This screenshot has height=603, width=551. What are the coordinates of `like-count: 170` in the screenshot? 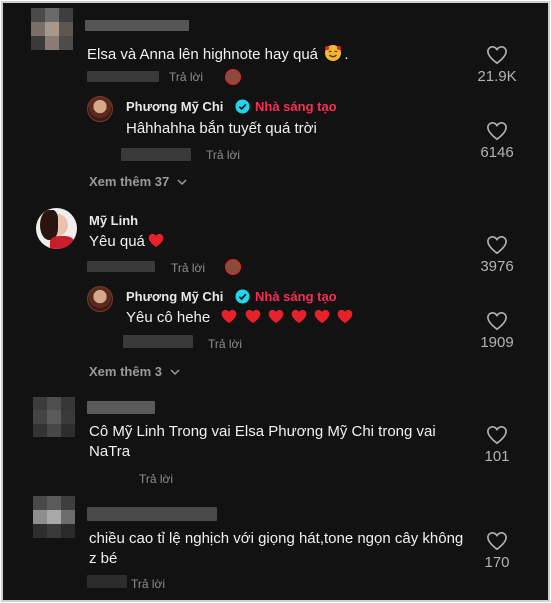 It's located at (497, 562).